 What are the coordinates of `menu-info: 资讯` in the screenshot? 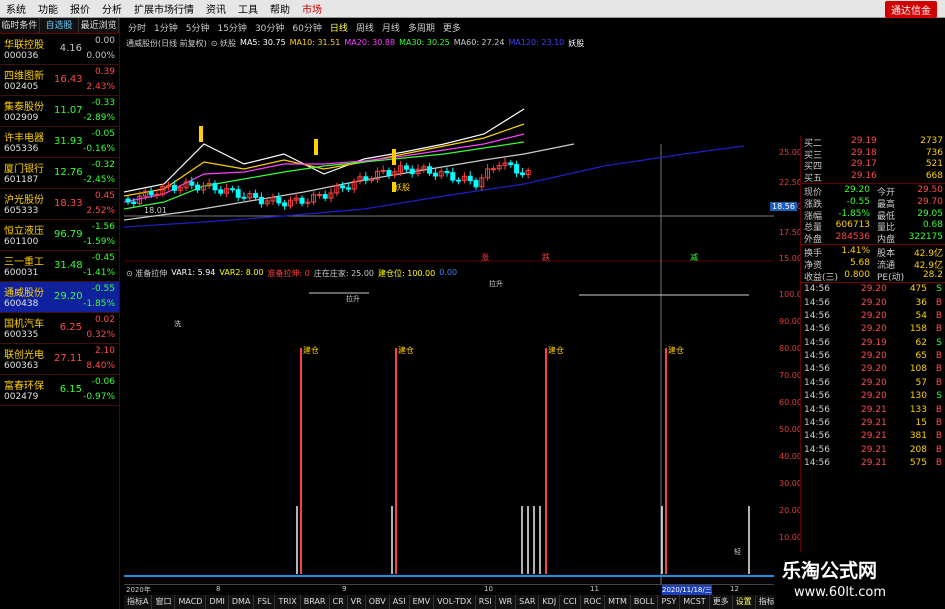 It's located at (216, 8).